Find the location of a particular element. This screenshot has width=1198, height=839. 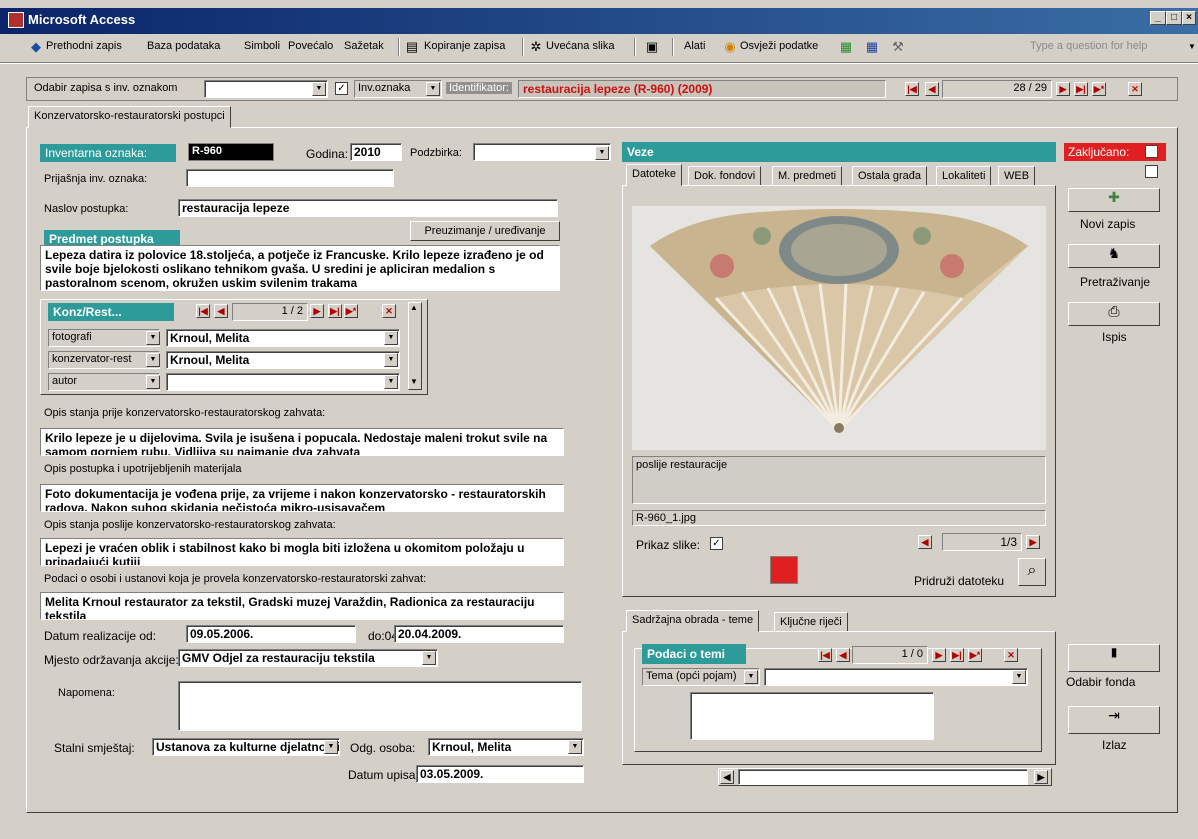

datum-do-field: 20.04.2009. is located at coordinates (479, 634).